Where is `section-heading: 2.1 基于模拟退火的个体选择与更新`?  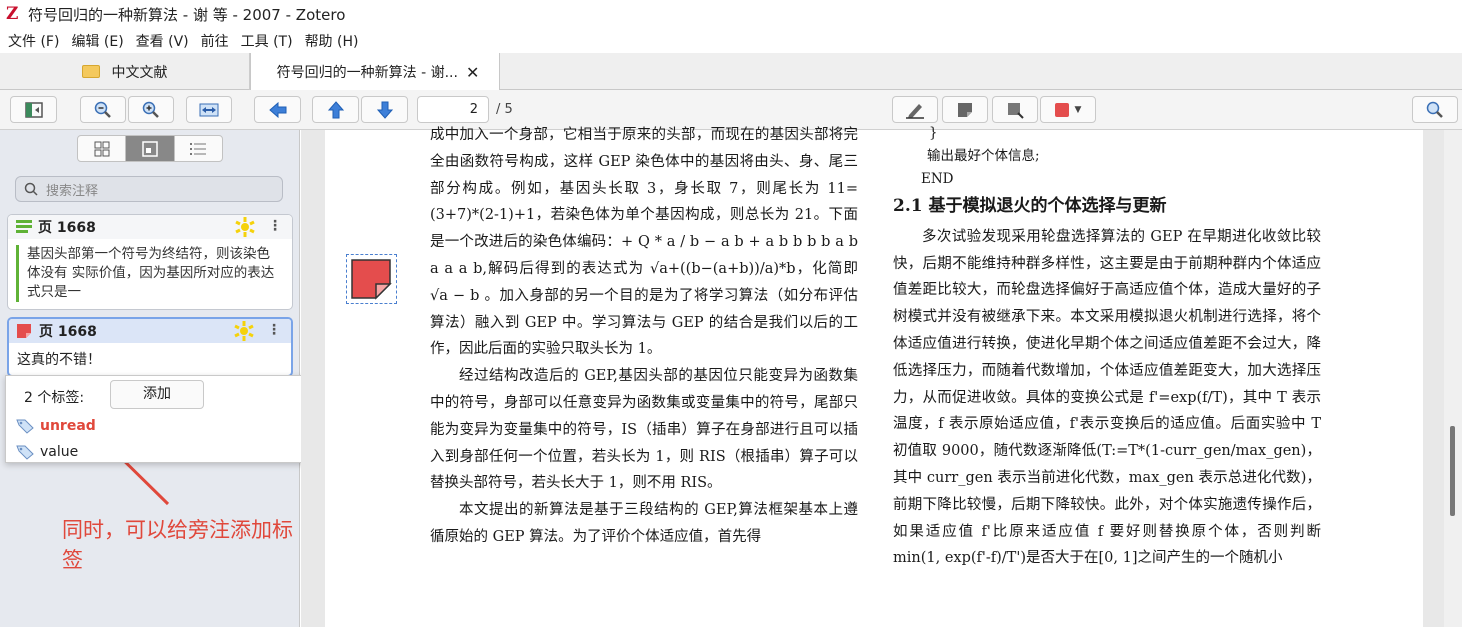 section-heading: 2.1 基于模拟退火的个体选择与更新 is located at coordinates (1030, 206).